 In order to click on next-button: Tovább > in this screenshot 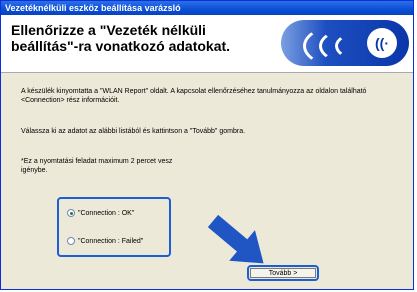, I will do `click(283, 273)`.